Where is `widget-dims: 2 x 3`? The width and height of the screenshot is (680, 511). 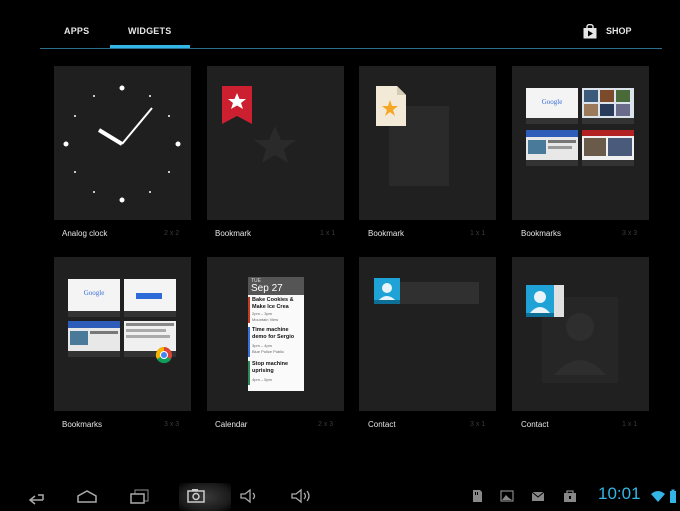 widget-dims: 2 x 3 is located at coordinates (326, 424).